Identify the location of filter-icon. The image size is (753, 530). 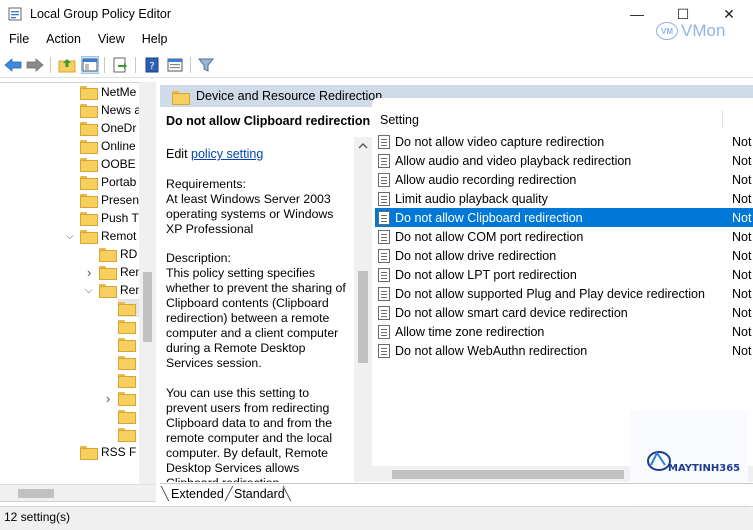
(206, 65).